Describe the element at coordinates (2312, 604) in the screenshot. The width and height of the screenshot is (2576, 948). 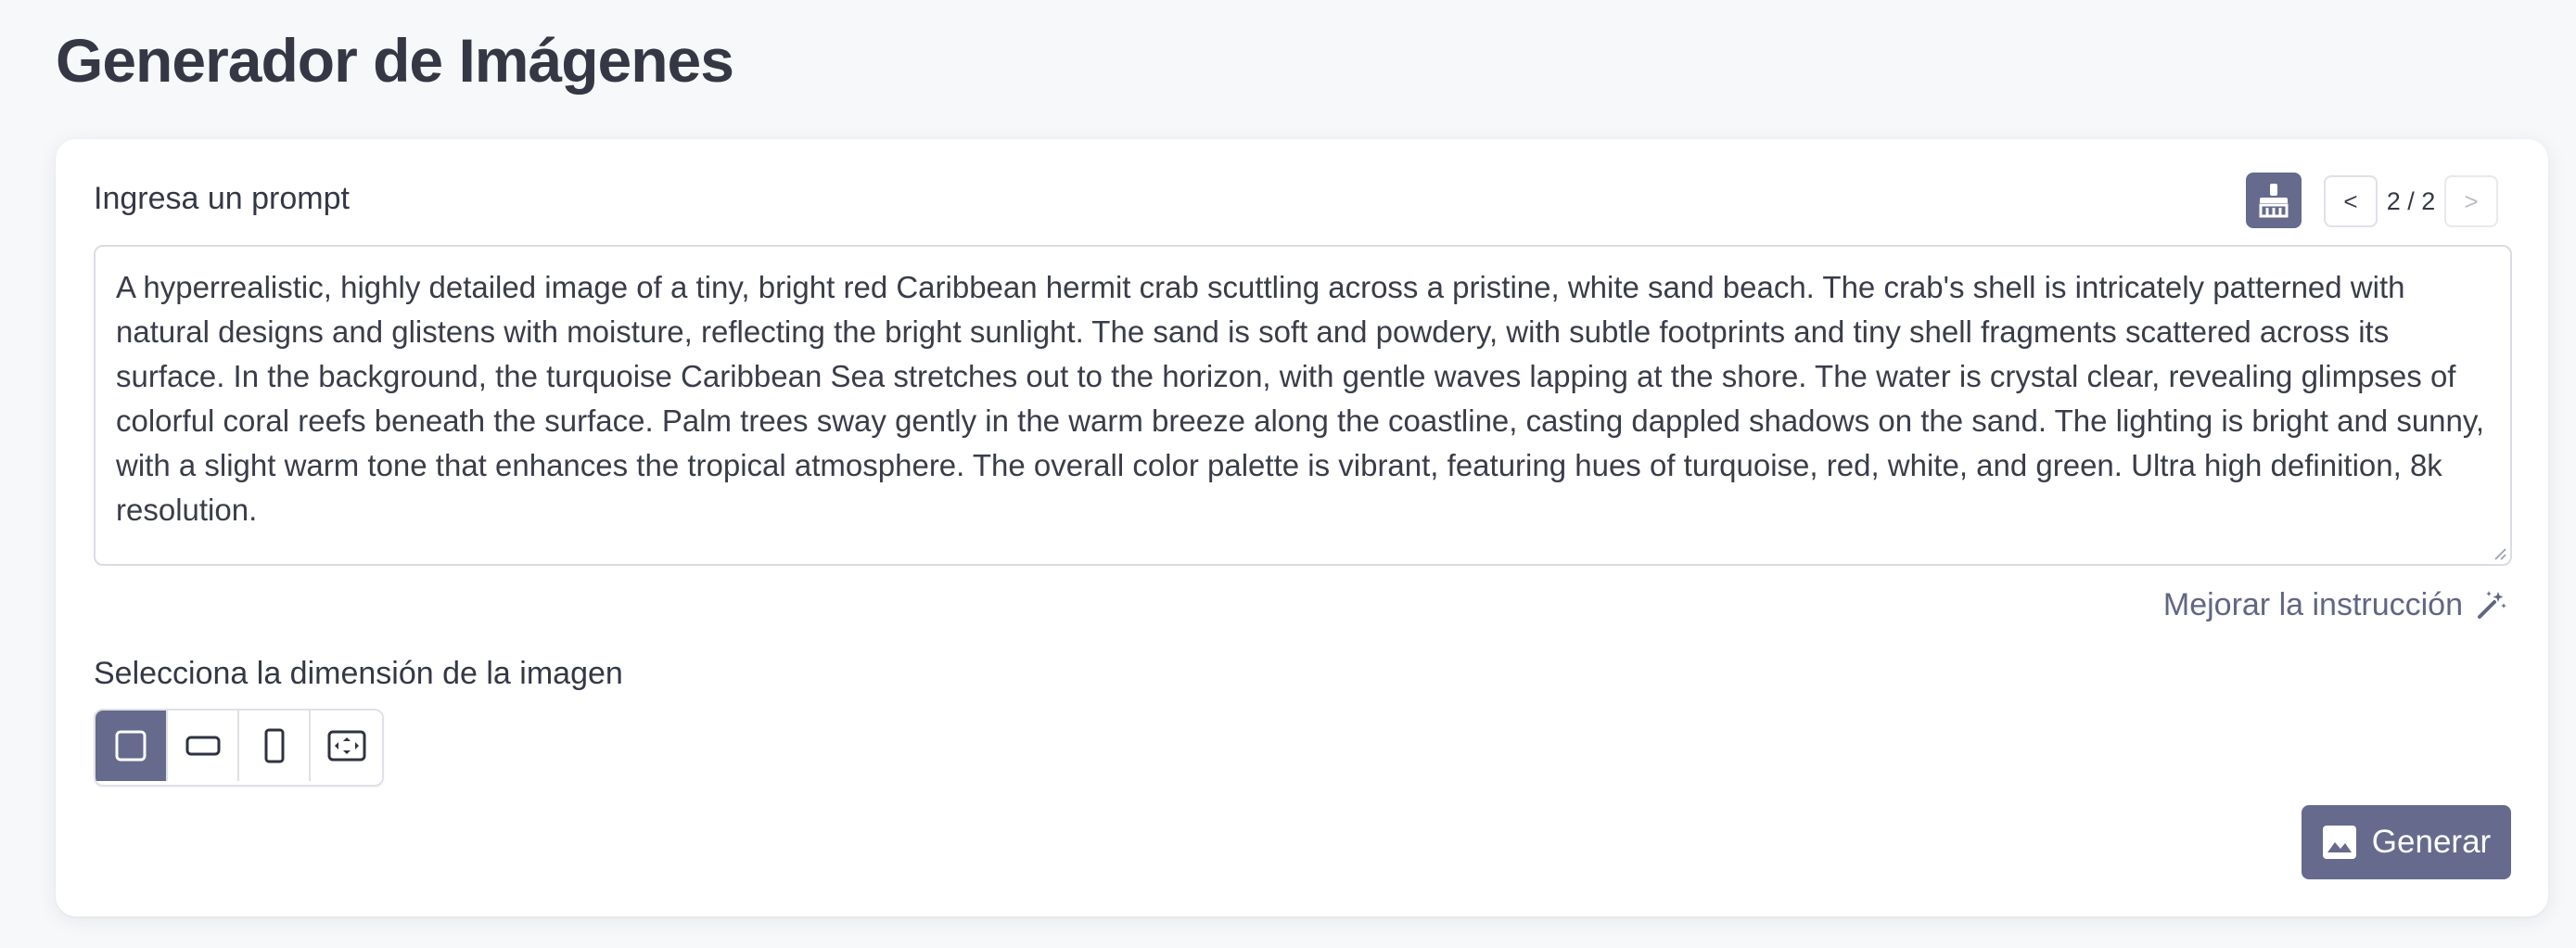
I see `improve-instruction-label: Mejorar la instrucción` at that location.